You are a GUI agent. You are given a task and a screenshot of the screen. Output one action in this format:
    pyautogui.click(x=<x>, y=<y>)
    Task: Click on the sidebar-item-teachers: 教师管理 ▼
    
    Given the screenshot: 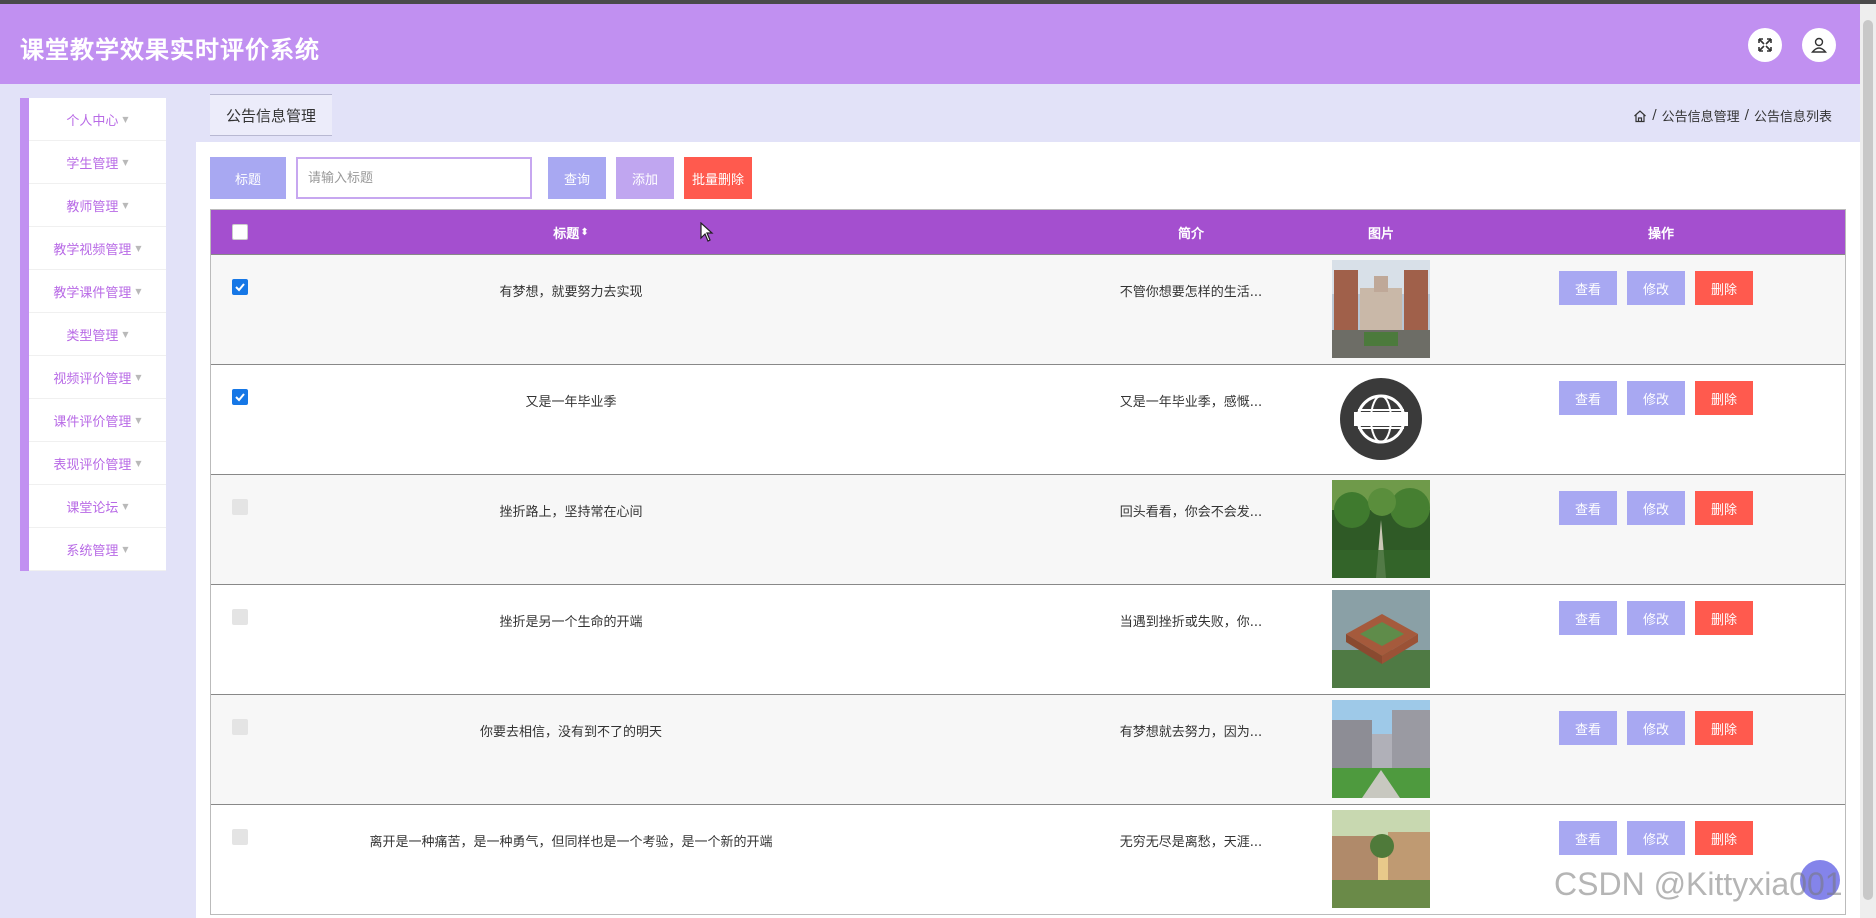 What is the action you would take?
    pyautogui.click(x=97, y=205)
    